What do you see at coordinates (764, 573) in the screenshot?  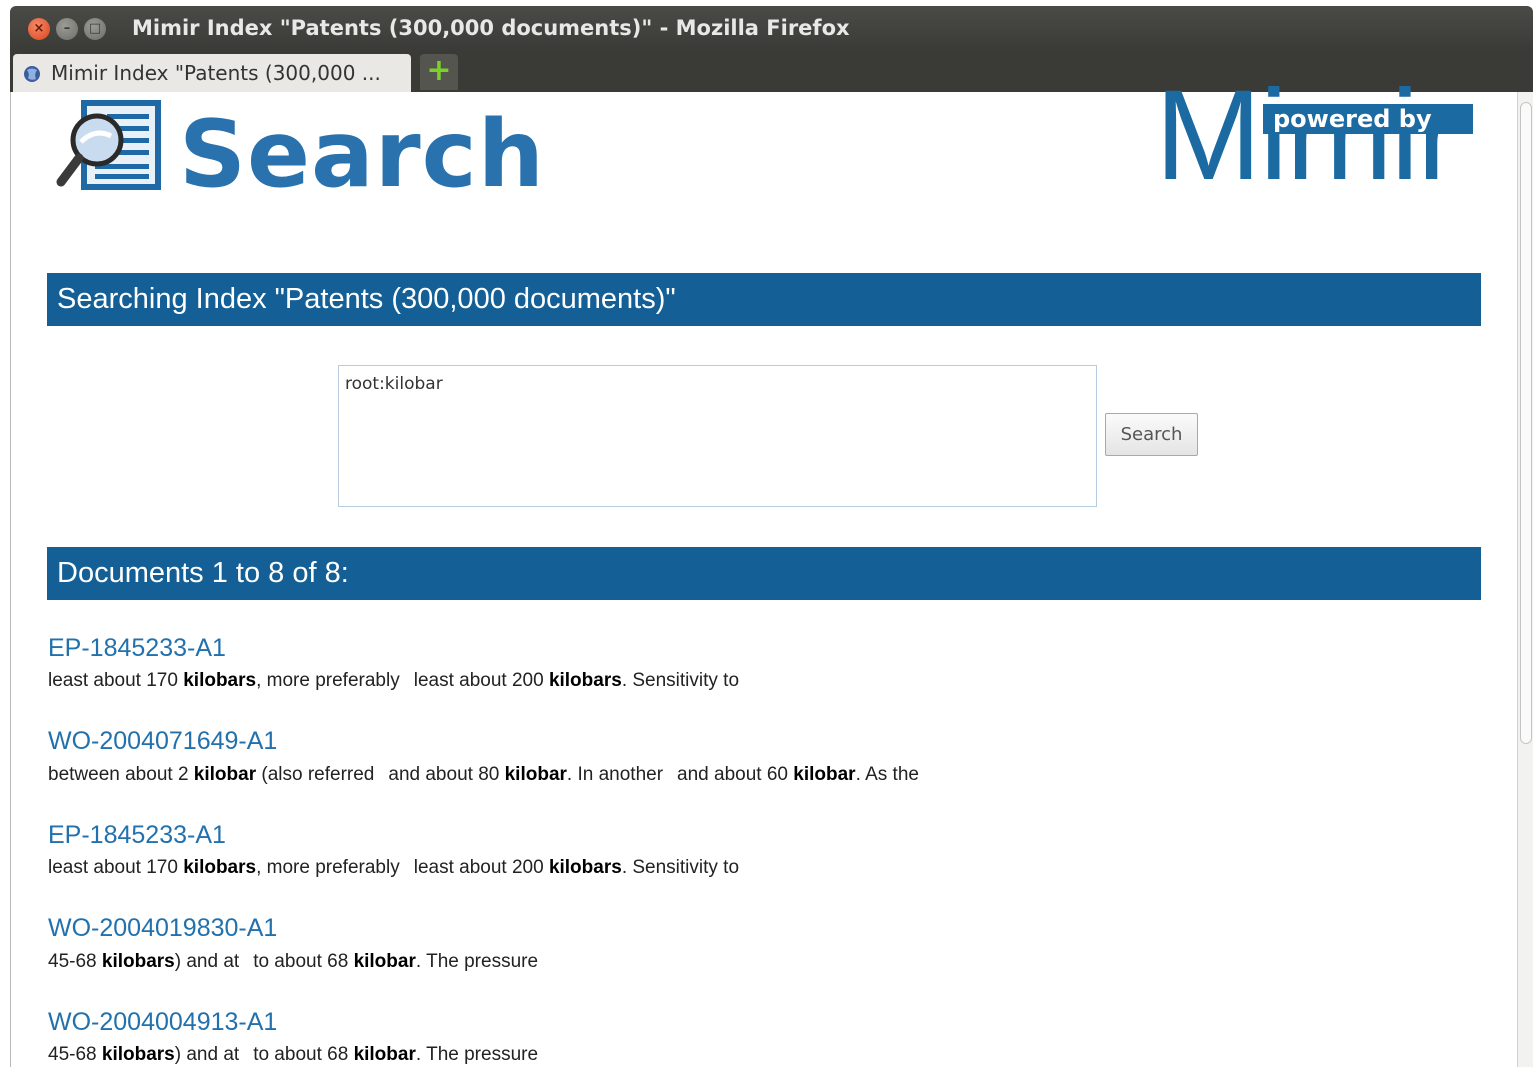 I see `results-header-band: Documents 1 to 8 of 8:` at bounding box center [764, 573].